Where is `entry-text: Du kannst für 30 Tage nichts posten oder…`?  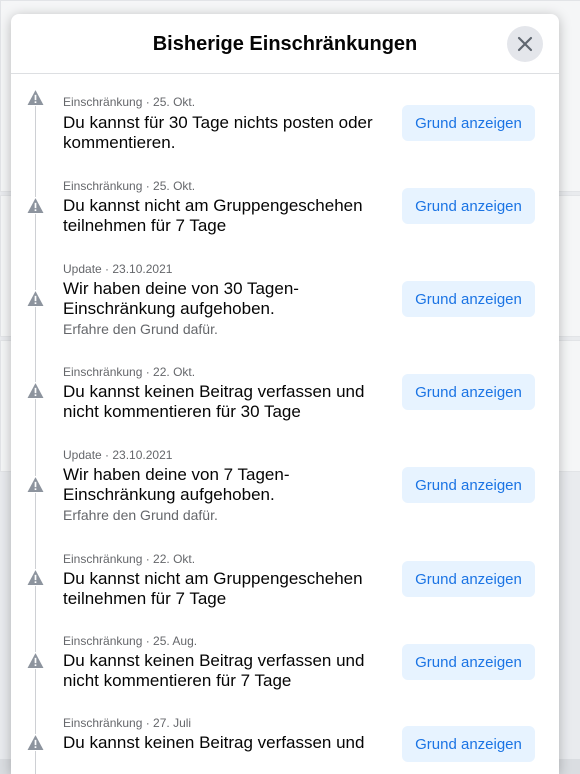 entry-text: Du kannst für 30 Tage nichts posten oder… is located at coordinates (218, 132).